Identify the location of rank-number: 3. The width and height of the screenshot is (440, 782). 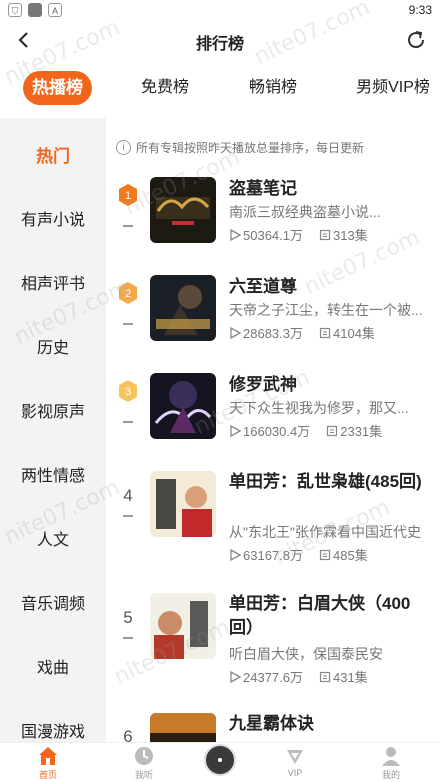
(128, 392).